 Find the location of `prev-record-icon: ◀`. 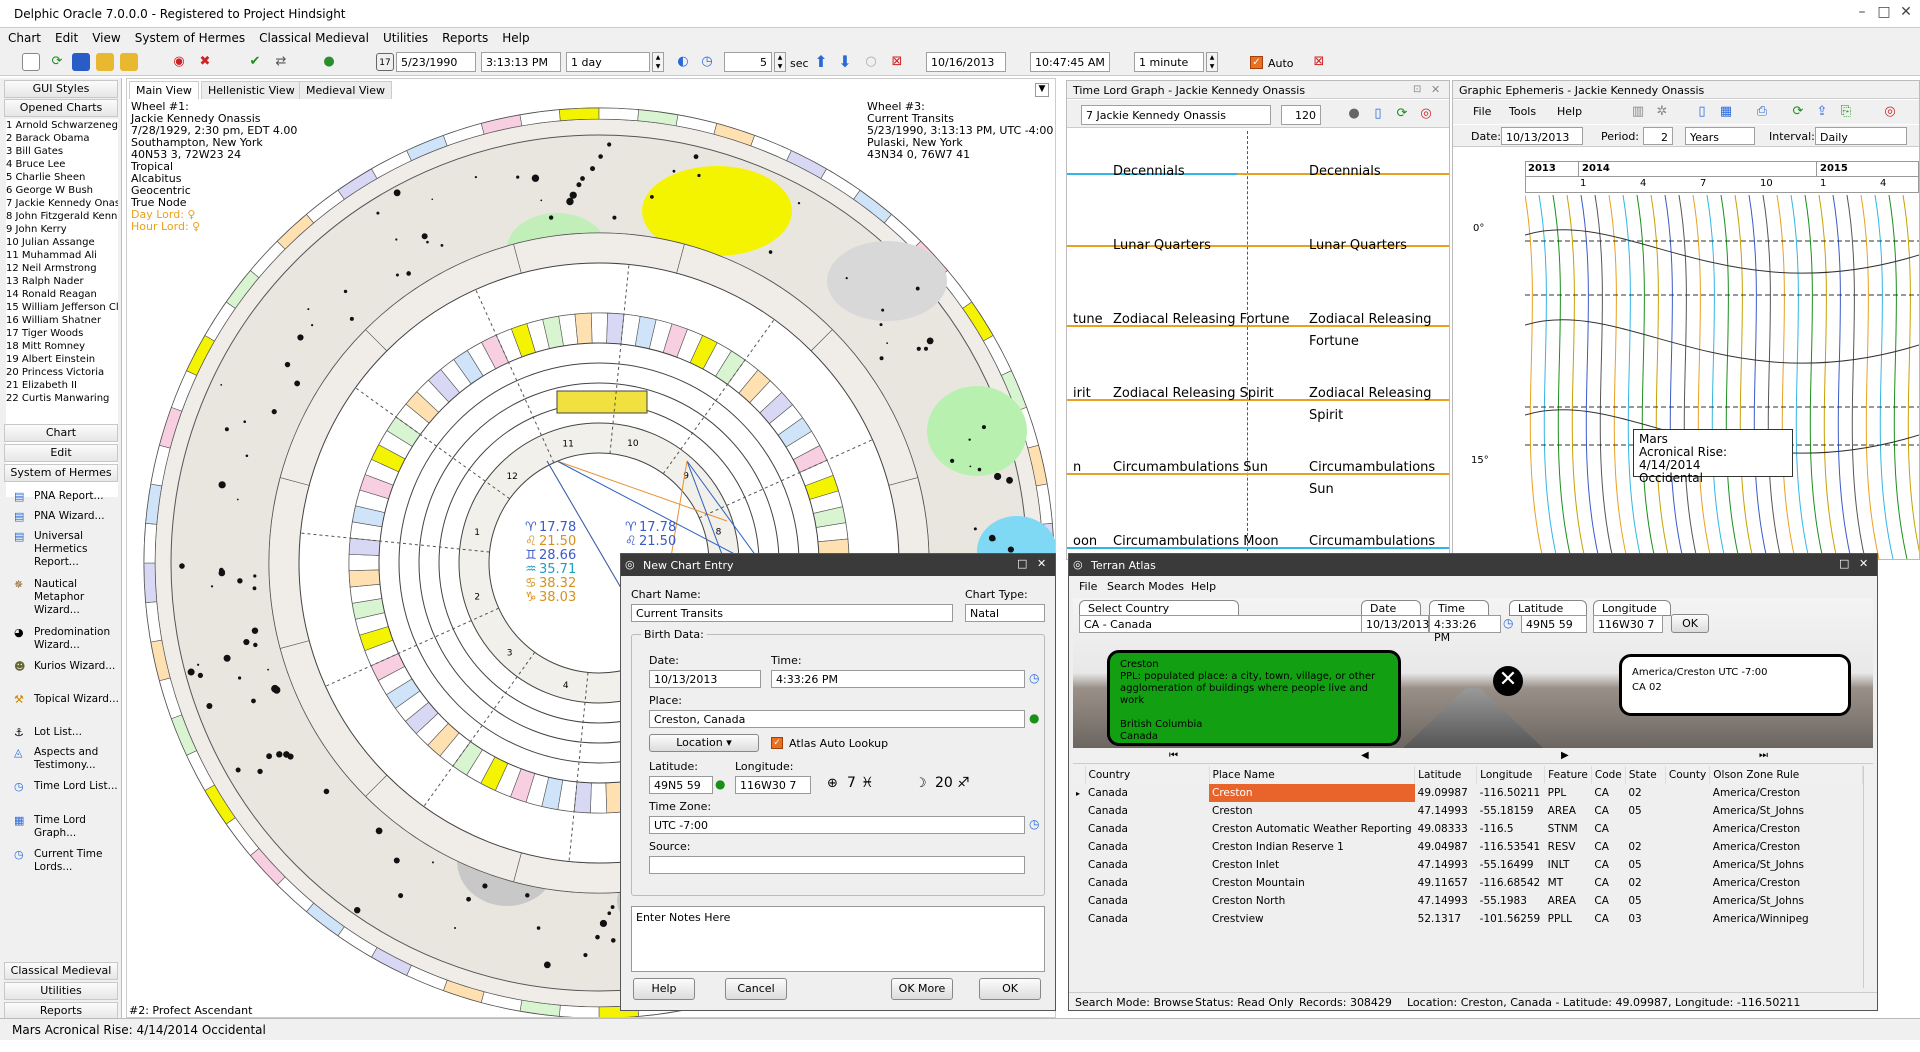

prev-record-icon: ◀ is located at coordinates (1365, 755).